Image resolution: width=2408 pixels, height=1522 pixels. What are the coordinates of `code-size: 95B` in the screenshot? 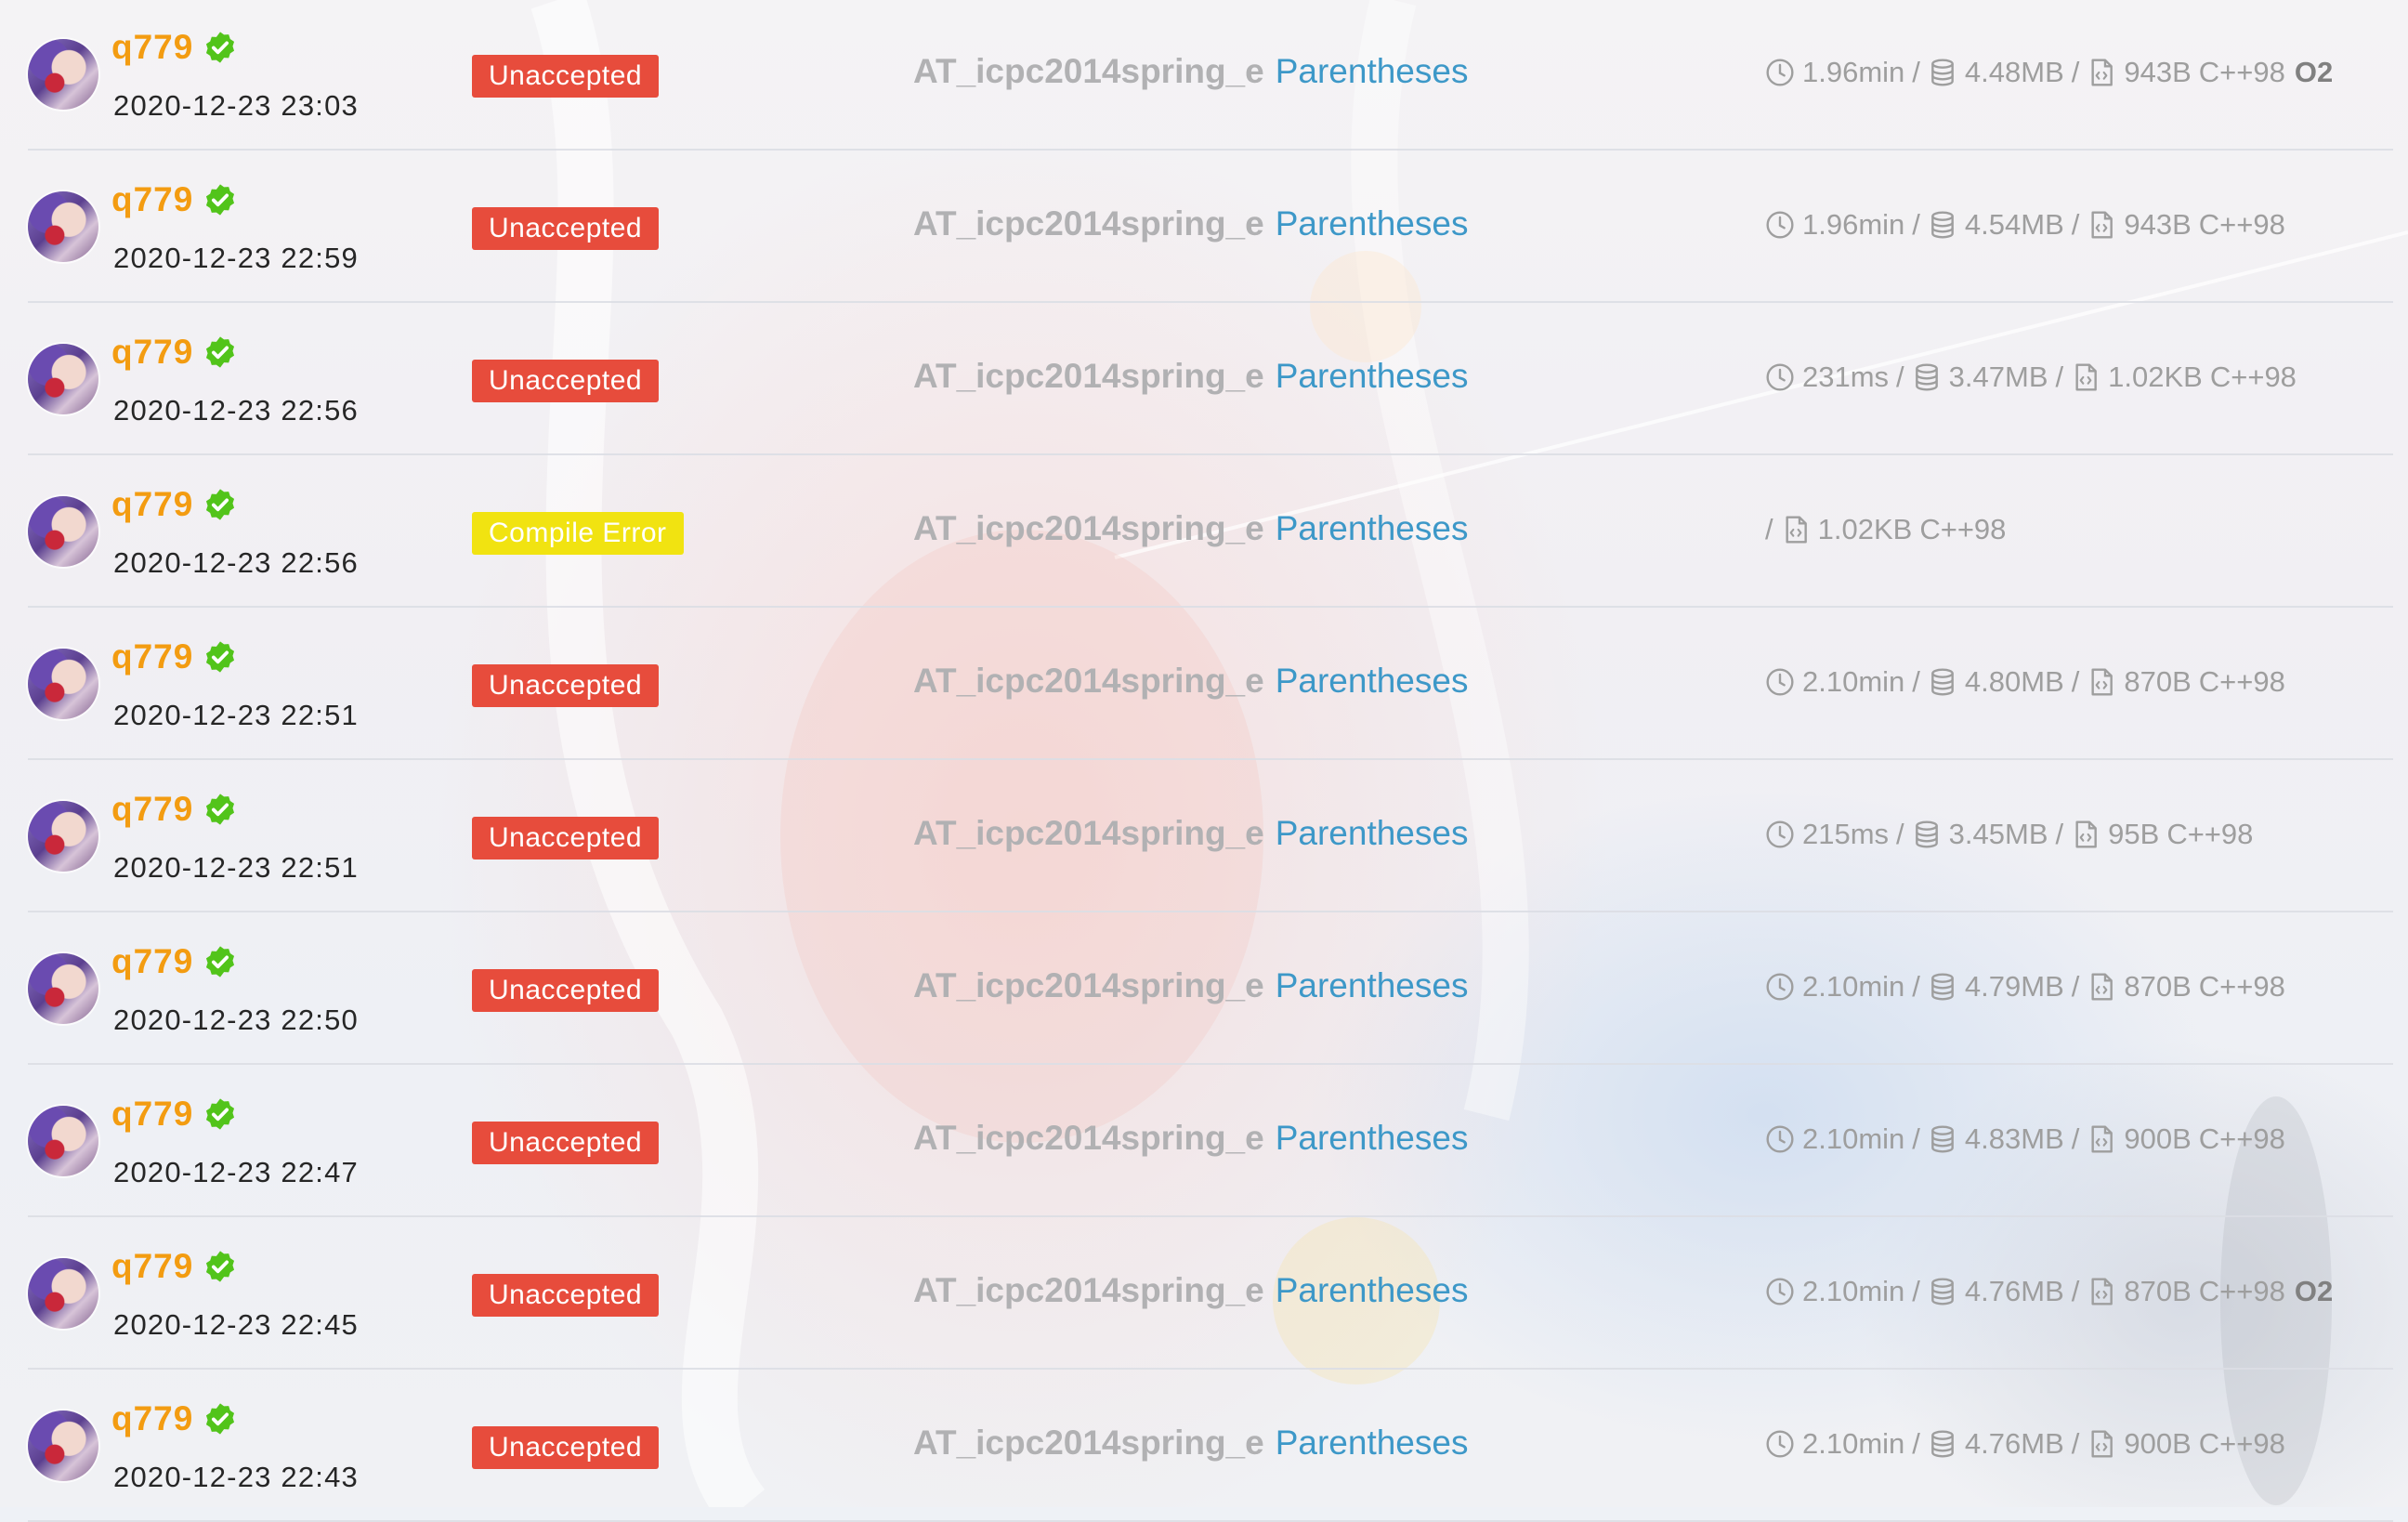 It's located at (2133, 835).